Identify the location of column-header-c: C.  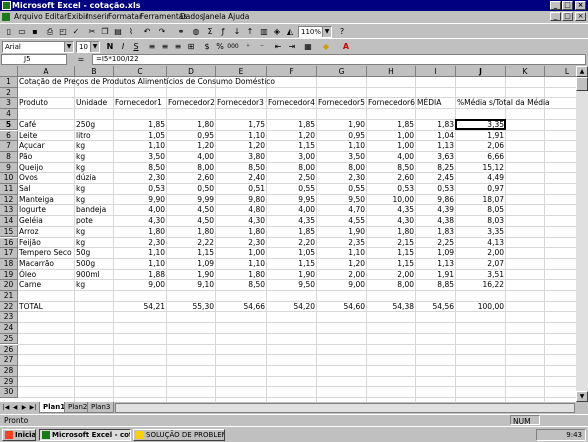
(140, 71).